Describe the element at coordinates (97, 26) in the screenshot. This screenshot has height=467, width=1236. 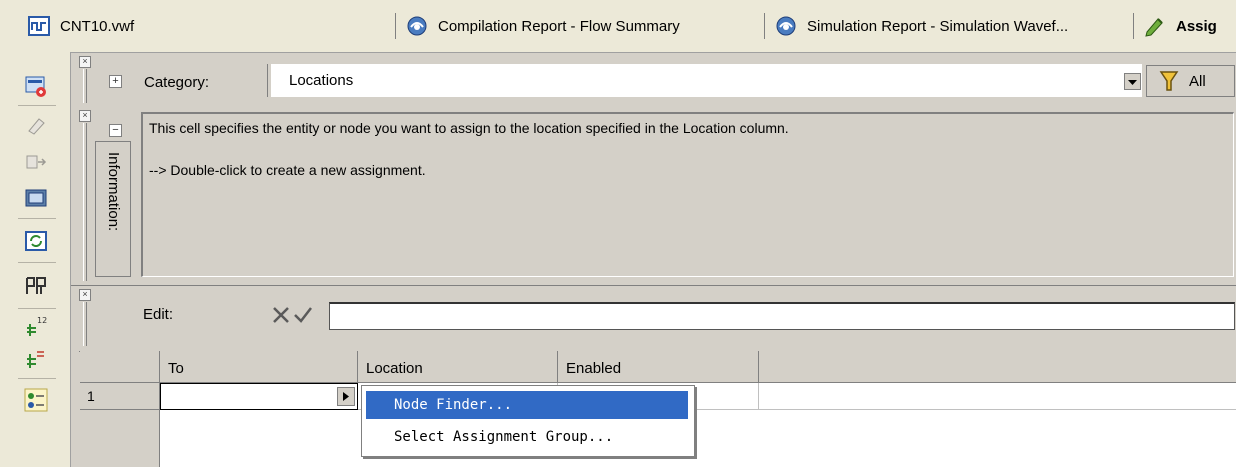
I see `tab-label: CNT10.vwf` at that location.